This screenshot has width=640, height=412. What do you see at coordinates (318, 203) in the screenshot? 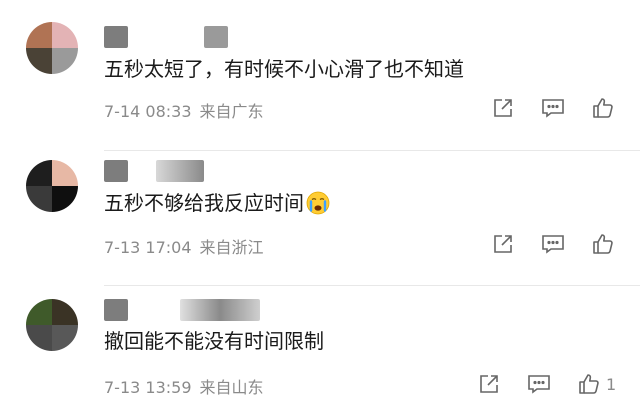
I see `crying-face-icon` at bounding box center [318, 203].